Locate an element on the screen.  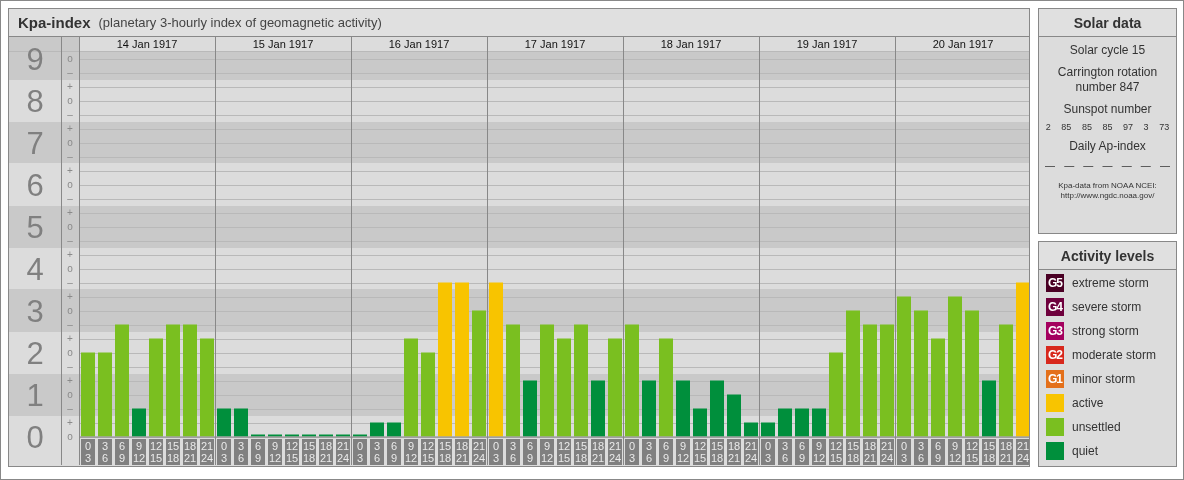
panel-title: Solar data is located at coordinates (1107, 23).